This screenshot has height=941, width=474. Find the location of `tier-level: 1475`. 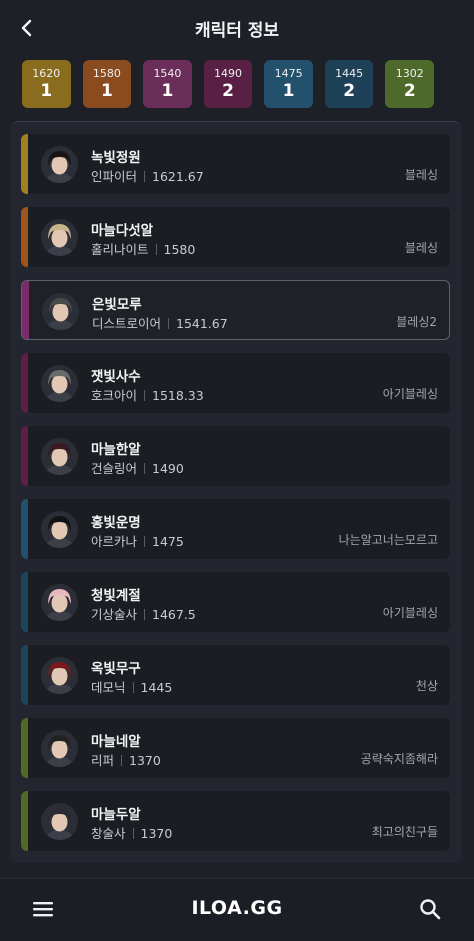

tier-level: 1475 is located at coordinates (288, 73).